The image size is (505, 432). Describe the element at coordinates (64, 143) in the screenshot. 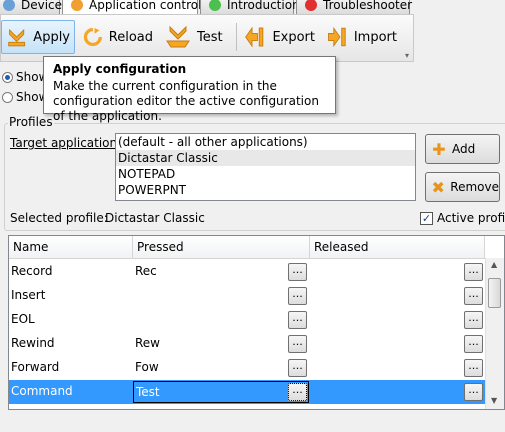

I see `target-application-label: Target application` at that location.